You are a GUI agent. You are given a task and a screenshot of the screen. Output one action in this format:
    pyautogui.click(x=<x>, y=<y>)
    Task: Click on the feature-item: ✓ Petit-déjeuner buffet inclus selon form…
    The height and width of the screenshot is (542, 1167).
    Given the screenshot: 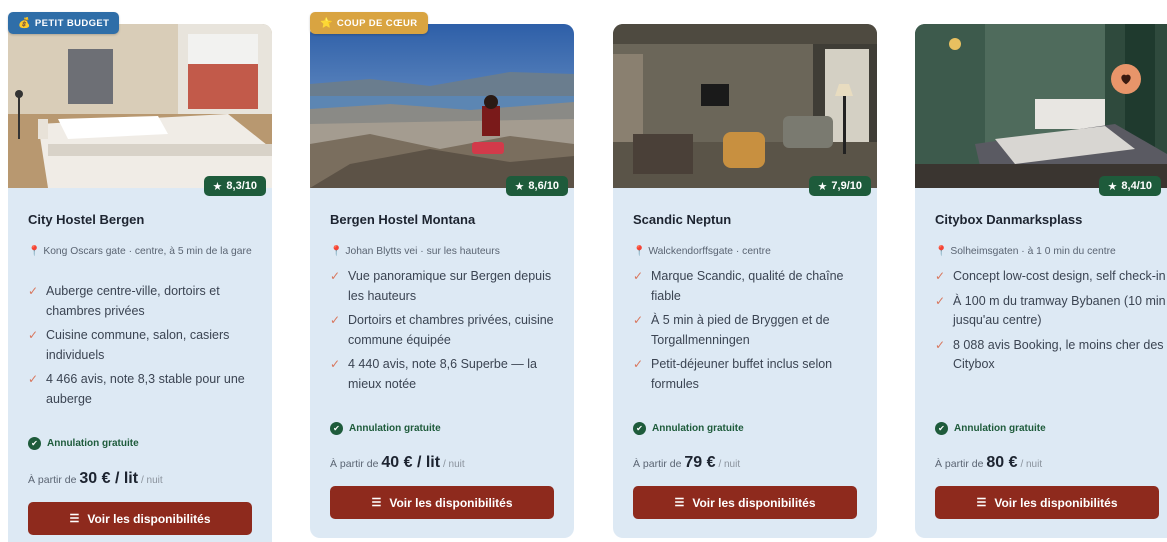 What is the action you would take?
    pyautogui.click(x=733, y=374)
    